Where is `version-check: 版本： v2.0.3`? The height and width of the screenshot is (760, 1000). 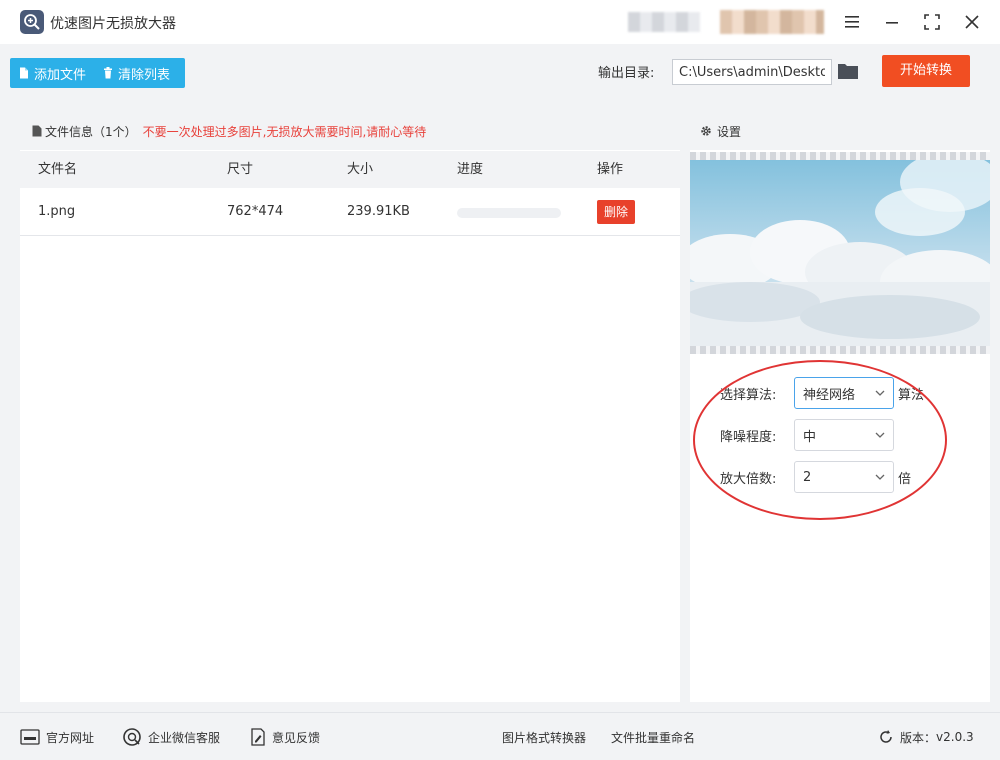
version-check: 版本： v2.0.3 is located at coordinates (926, 736).